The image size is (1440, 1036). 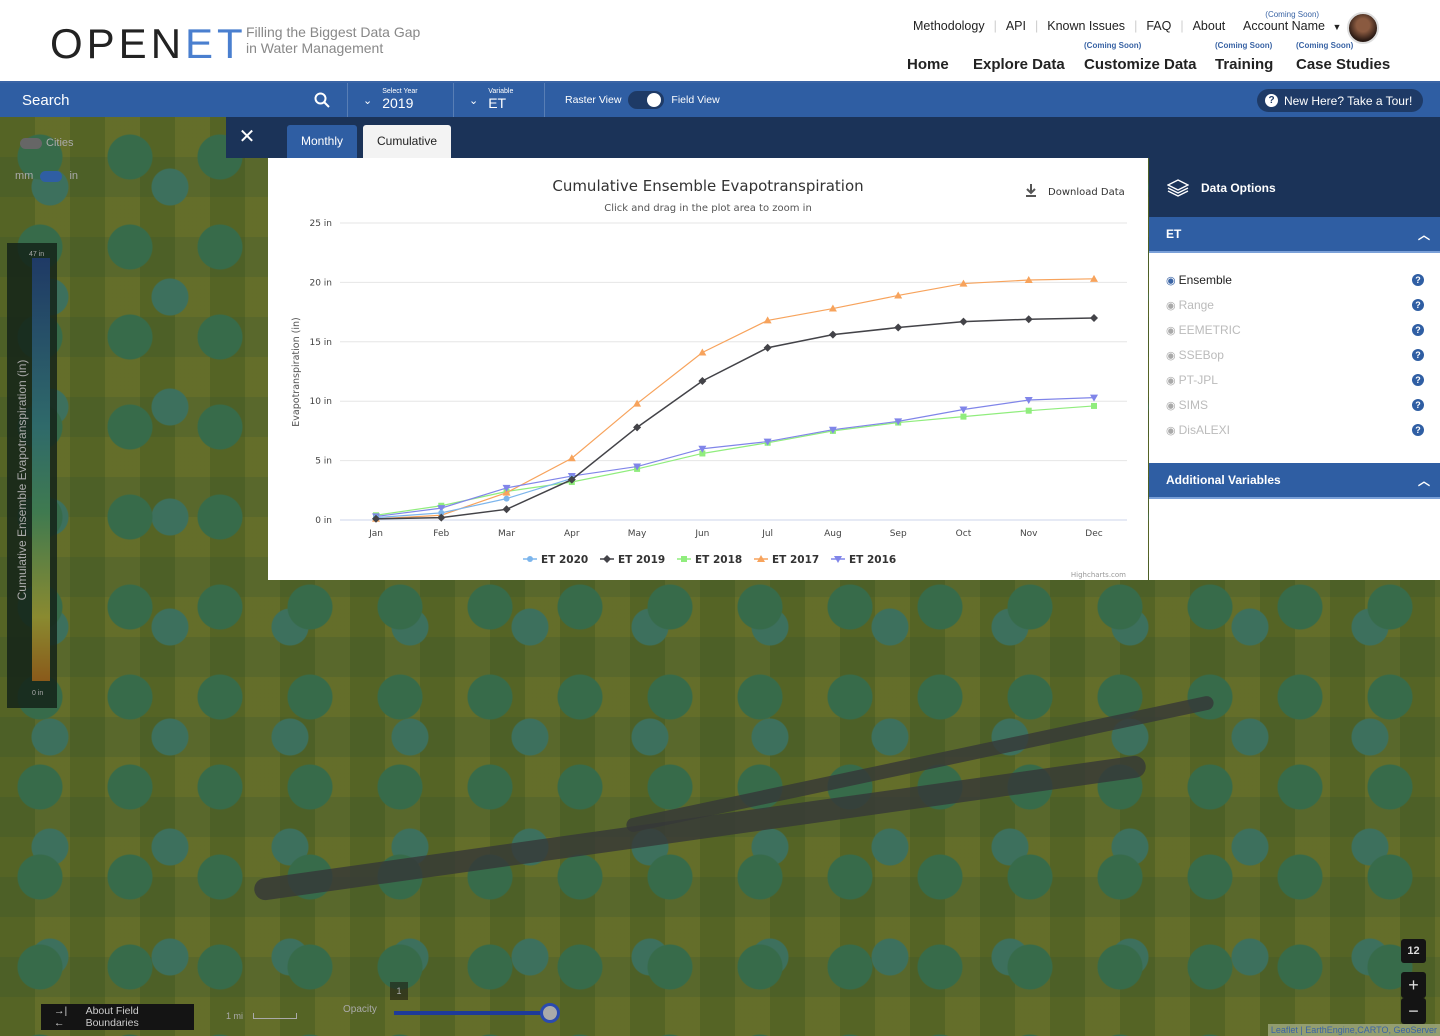 I want to click on option-text: SIMS, so click(x=1193, y=404).